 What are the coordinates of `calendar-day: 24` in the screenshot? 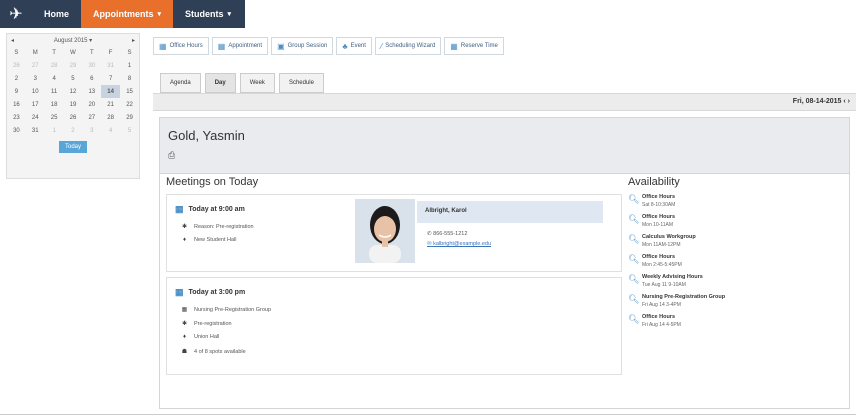 It's located at (35, 117).